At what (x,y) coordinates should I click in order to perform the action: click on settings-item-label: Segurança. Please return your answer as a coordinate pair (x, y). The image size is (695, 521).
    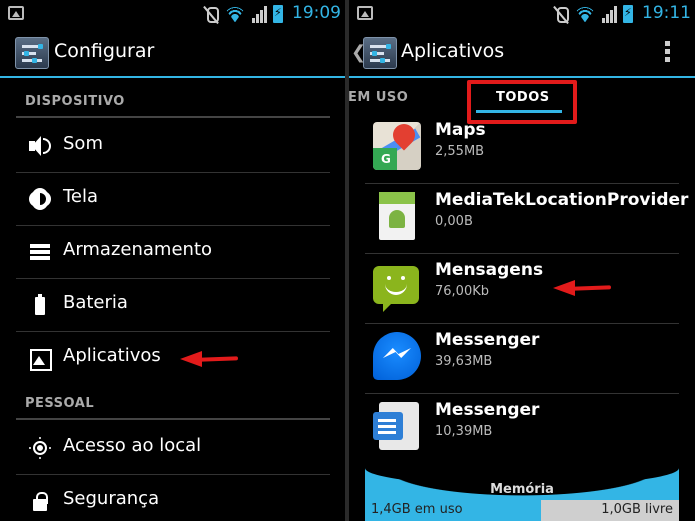
    Looking at the image, I should click on (111, 498).